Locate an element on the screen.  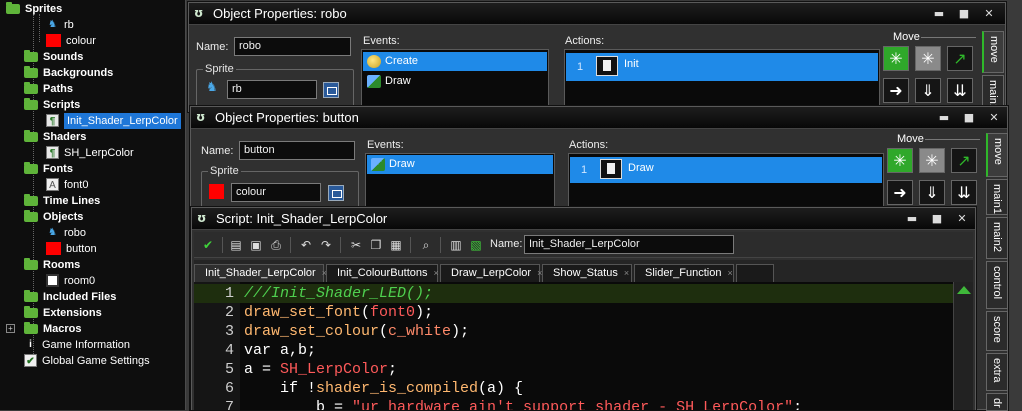
folder-sounds: Sounds is located at coordinates (53, 57).